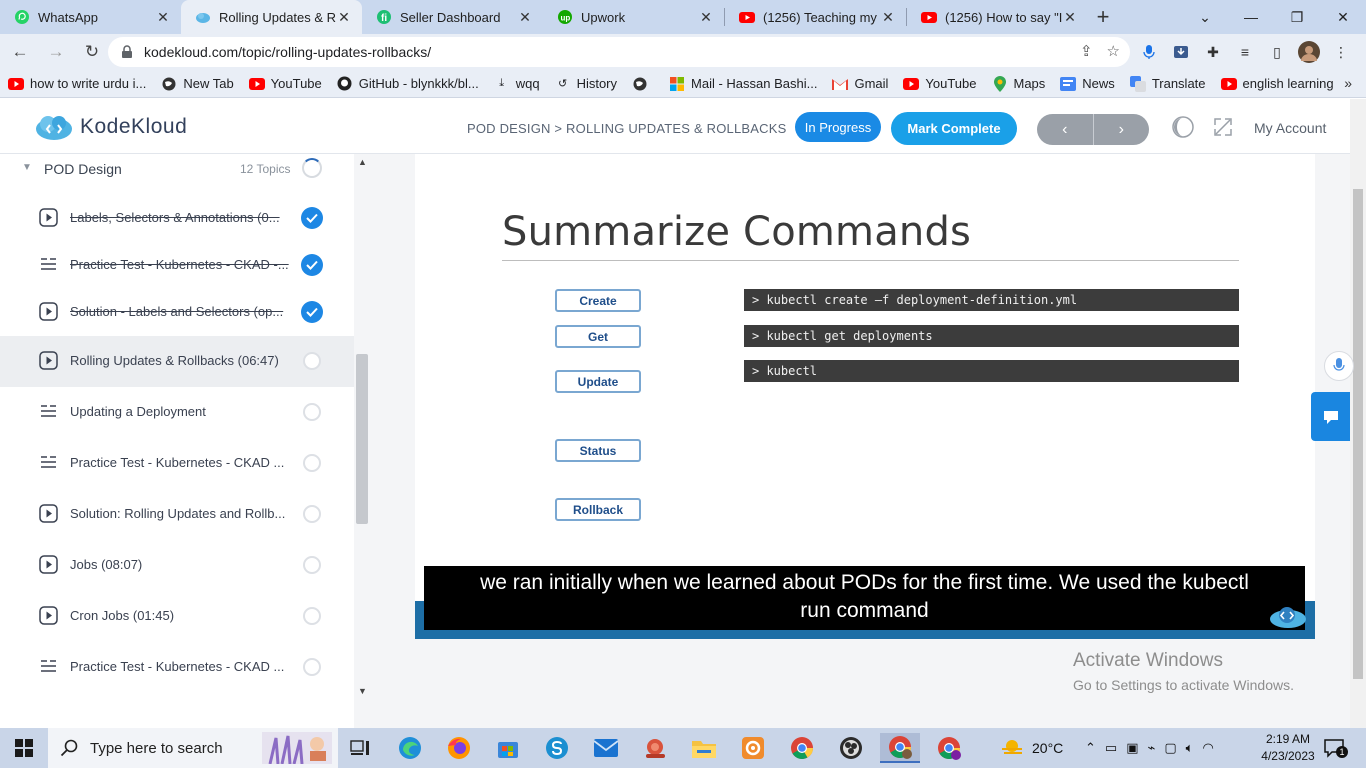 This screenshot has width=1366, height=768. Describe the element at coordinates (753, 748) in the screenshot. I see `vlc-settings-icon` at that location.